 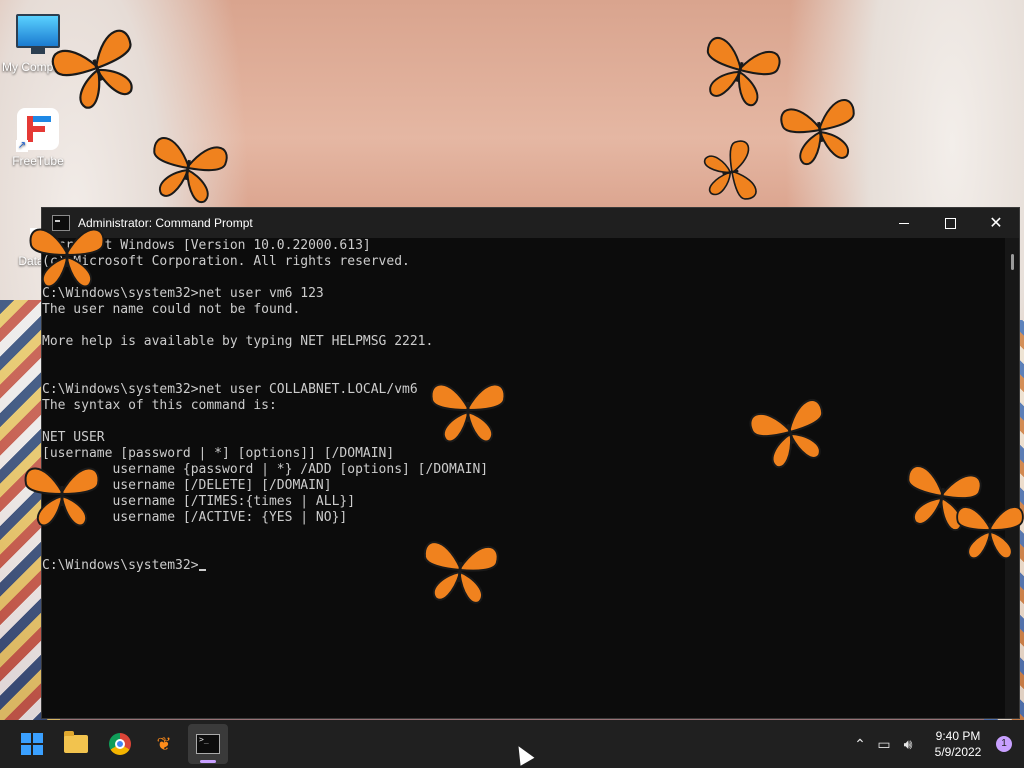 I want to click on chrome-icon, so click(x=120, y=744).